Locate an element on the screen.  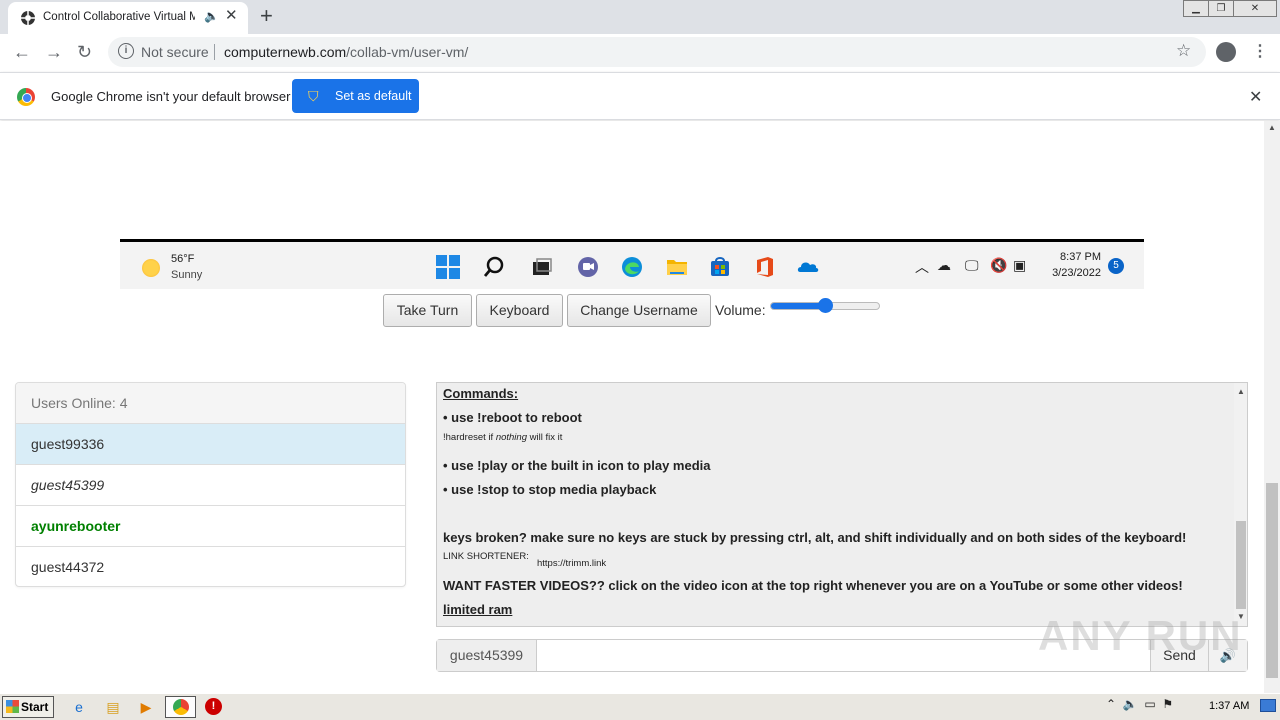
keyboard-button: Keyboard is located at coordinates (519, 310).